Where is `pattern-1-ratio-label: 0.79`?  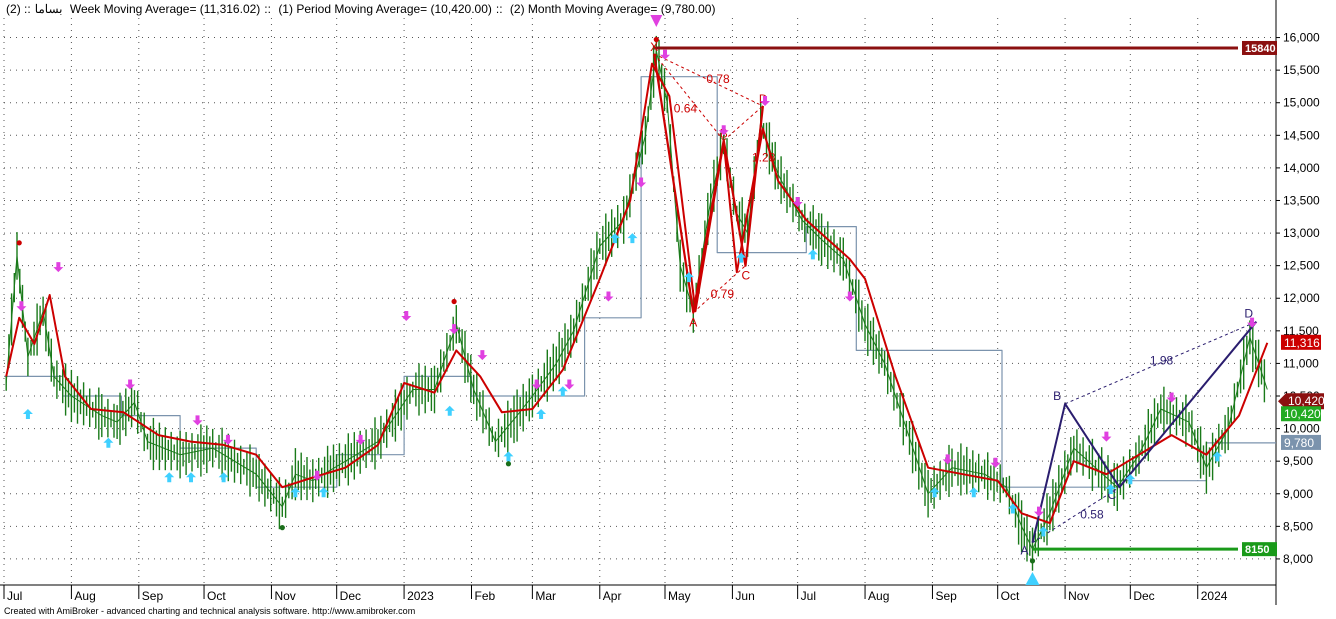 pattern-1-ratio-label: 0.79 is located at coordinates (723, 294).